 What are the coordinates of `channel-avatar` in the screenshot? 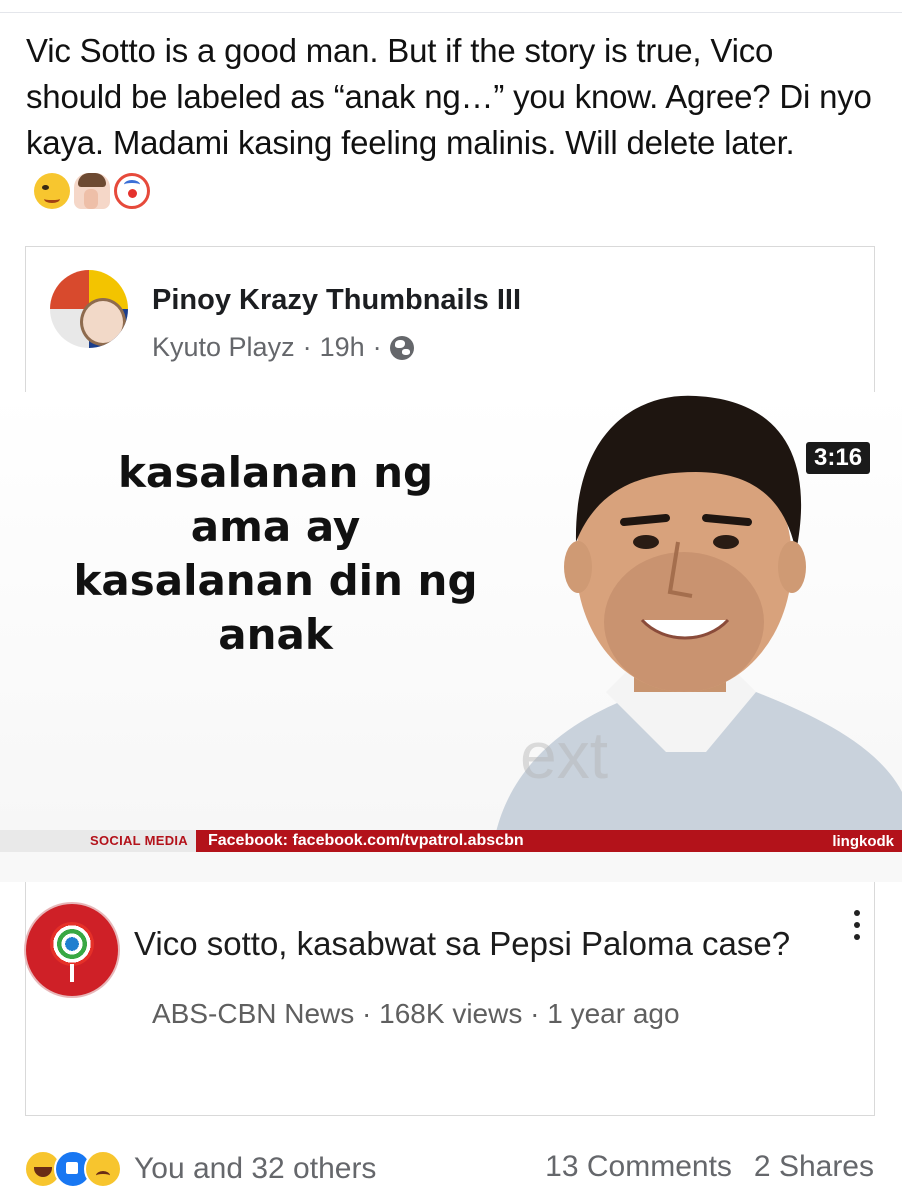 It's located at (72, 950).